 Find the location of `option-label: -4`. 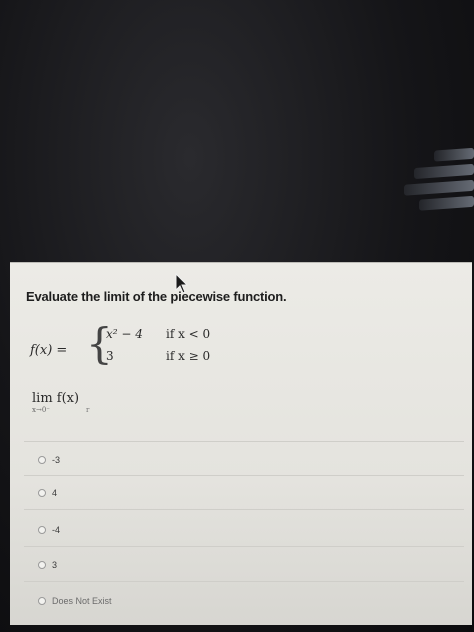

option-label: -4 is located at coordinates (56, 530).